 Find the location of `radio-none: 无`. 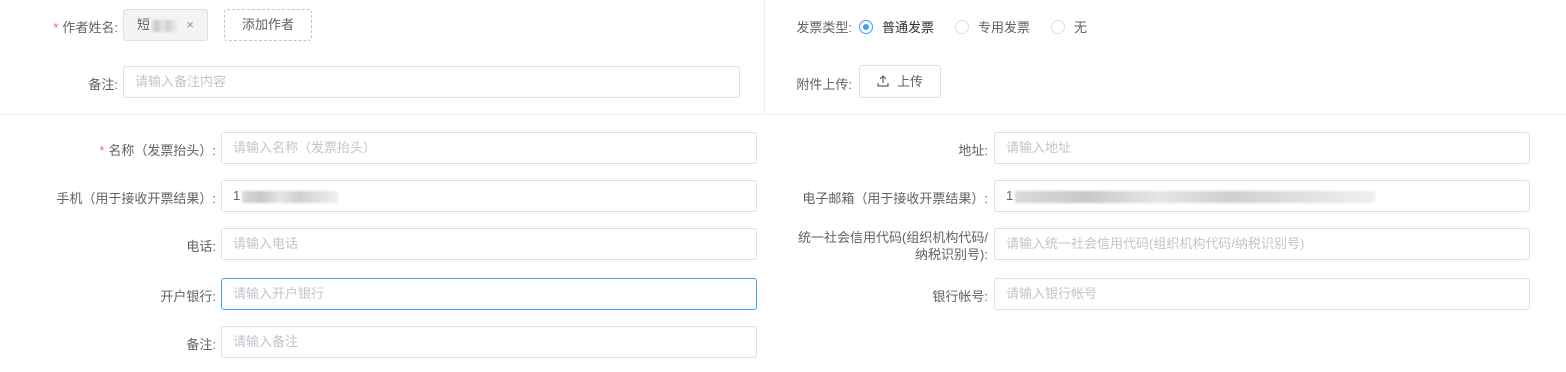

radio-none: 无 is located at coordinates (1069, 26).